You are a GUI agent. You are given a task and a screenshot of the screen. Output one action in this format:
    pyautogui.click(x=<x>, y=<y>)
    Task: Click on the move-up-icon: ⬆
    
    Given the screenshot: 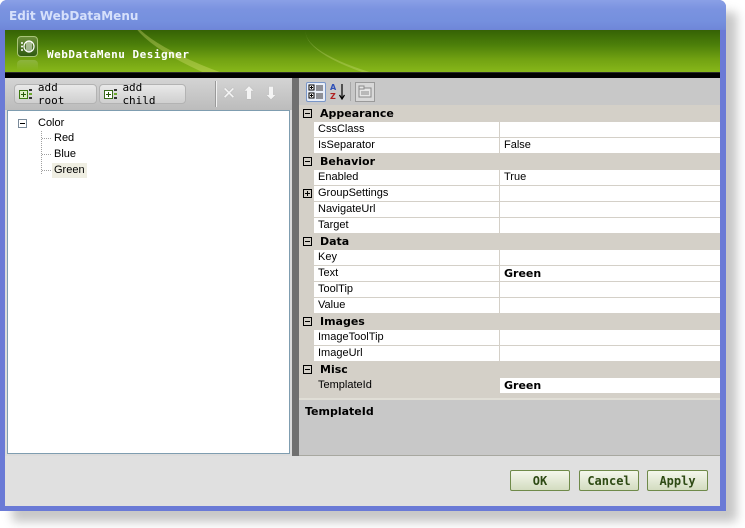 What is the action you would take?
    pyautogui.click(x=249, y=94)
    